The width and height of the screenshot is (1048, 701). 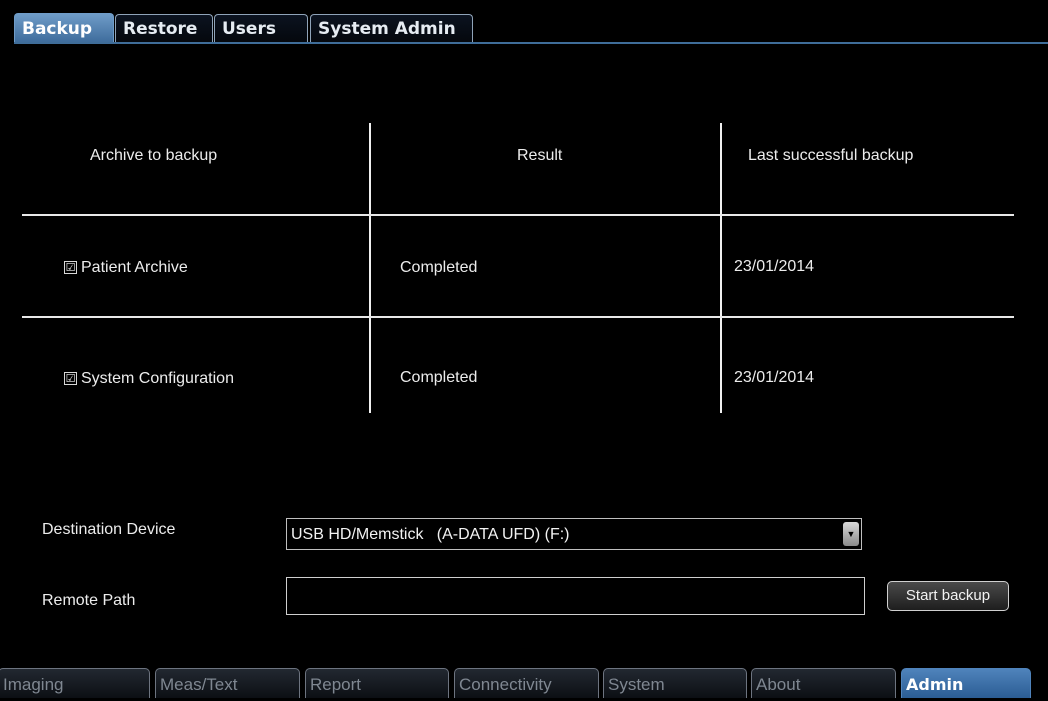 What do you see at coordinates (64, 28) in the screenshot?
I see `tab-backup: Backup` at bounding box center [64, 28].